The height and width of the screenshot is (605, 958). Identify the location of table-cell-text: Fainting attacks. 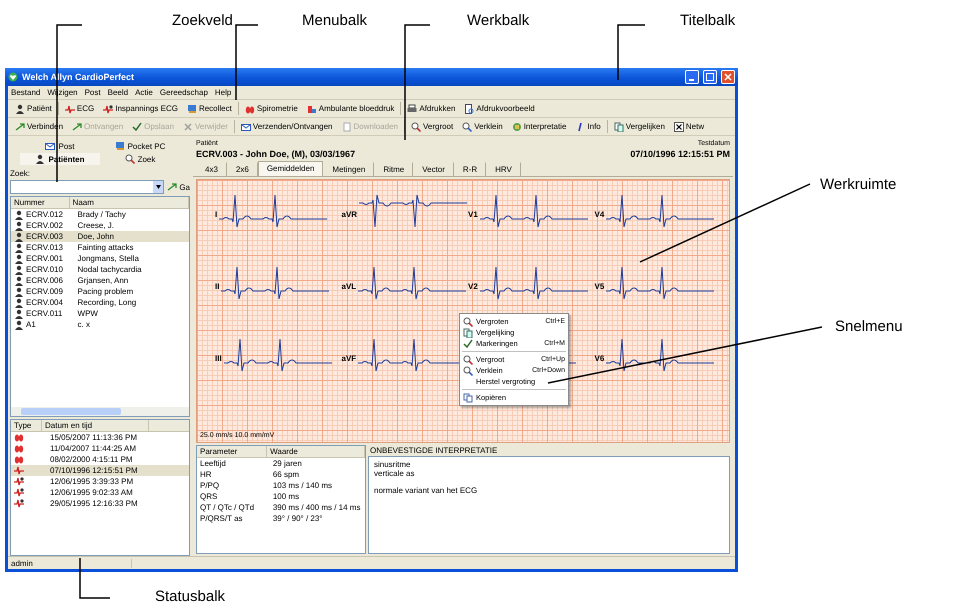
(105, 247).